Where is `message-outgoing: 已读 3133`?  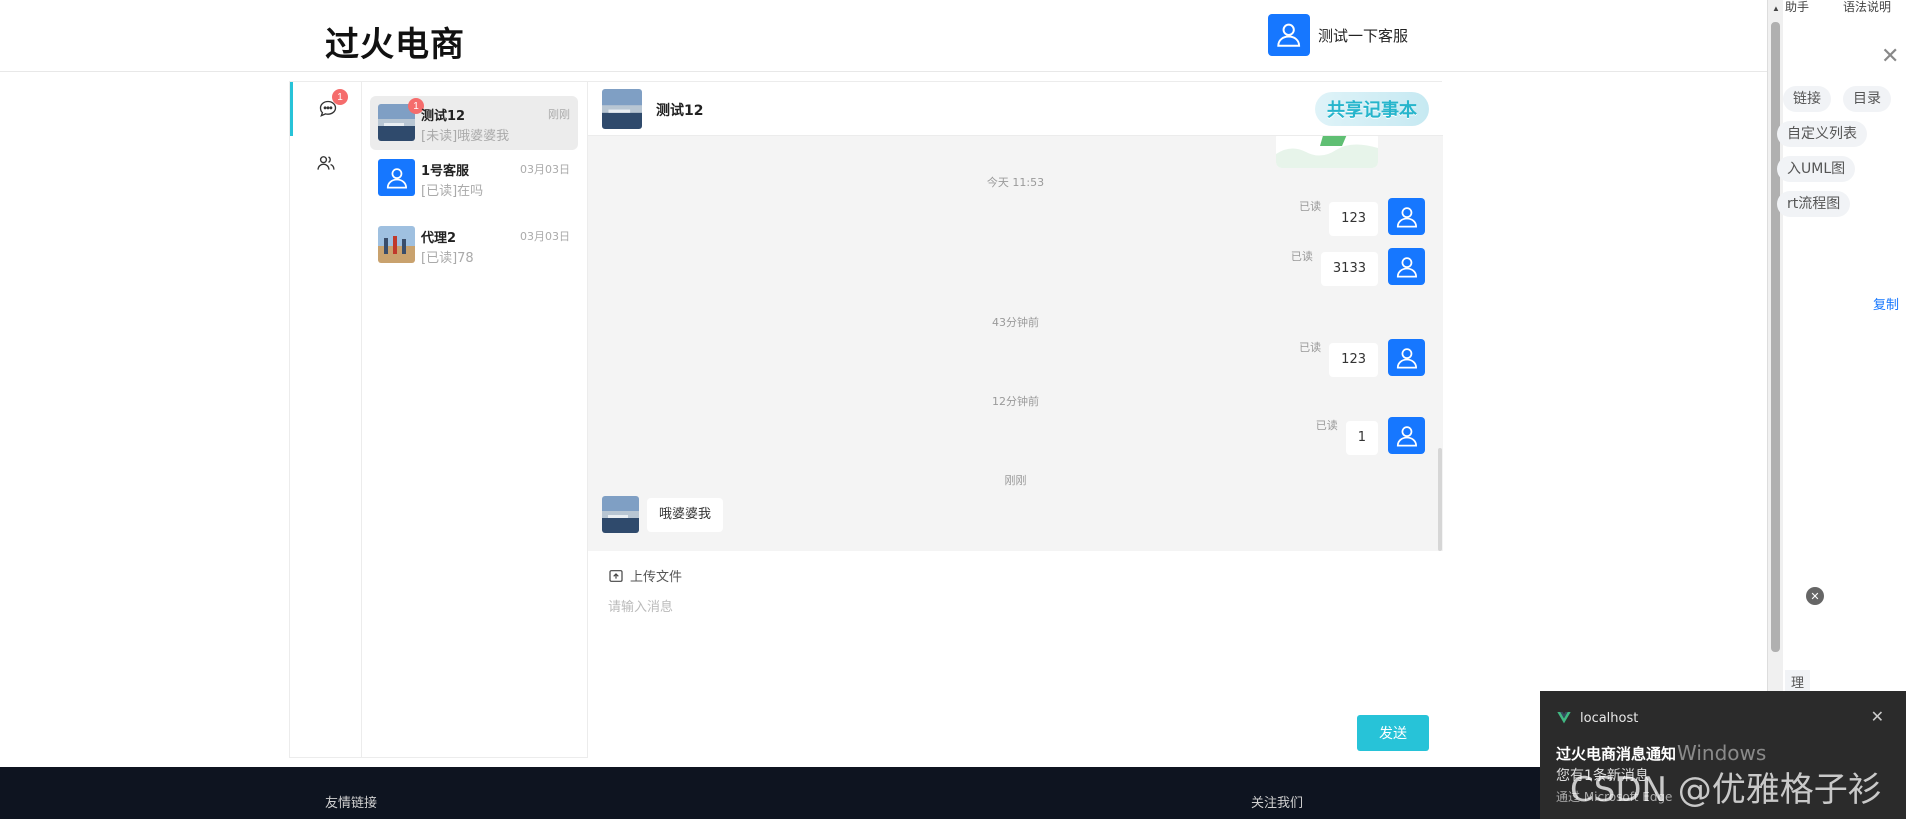
message-outgoing: 已读 3133 is located at coordinates (1358, 267).